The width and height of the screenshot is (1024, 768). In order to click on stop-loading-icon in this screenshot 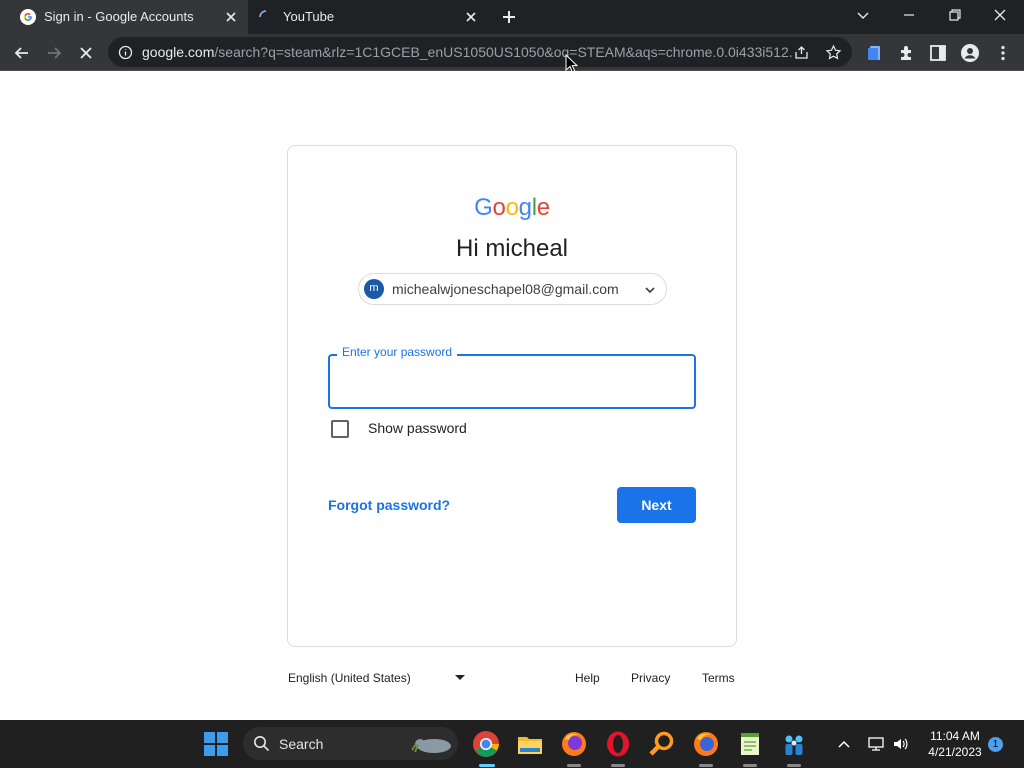, I will do `click(86, 53)`.